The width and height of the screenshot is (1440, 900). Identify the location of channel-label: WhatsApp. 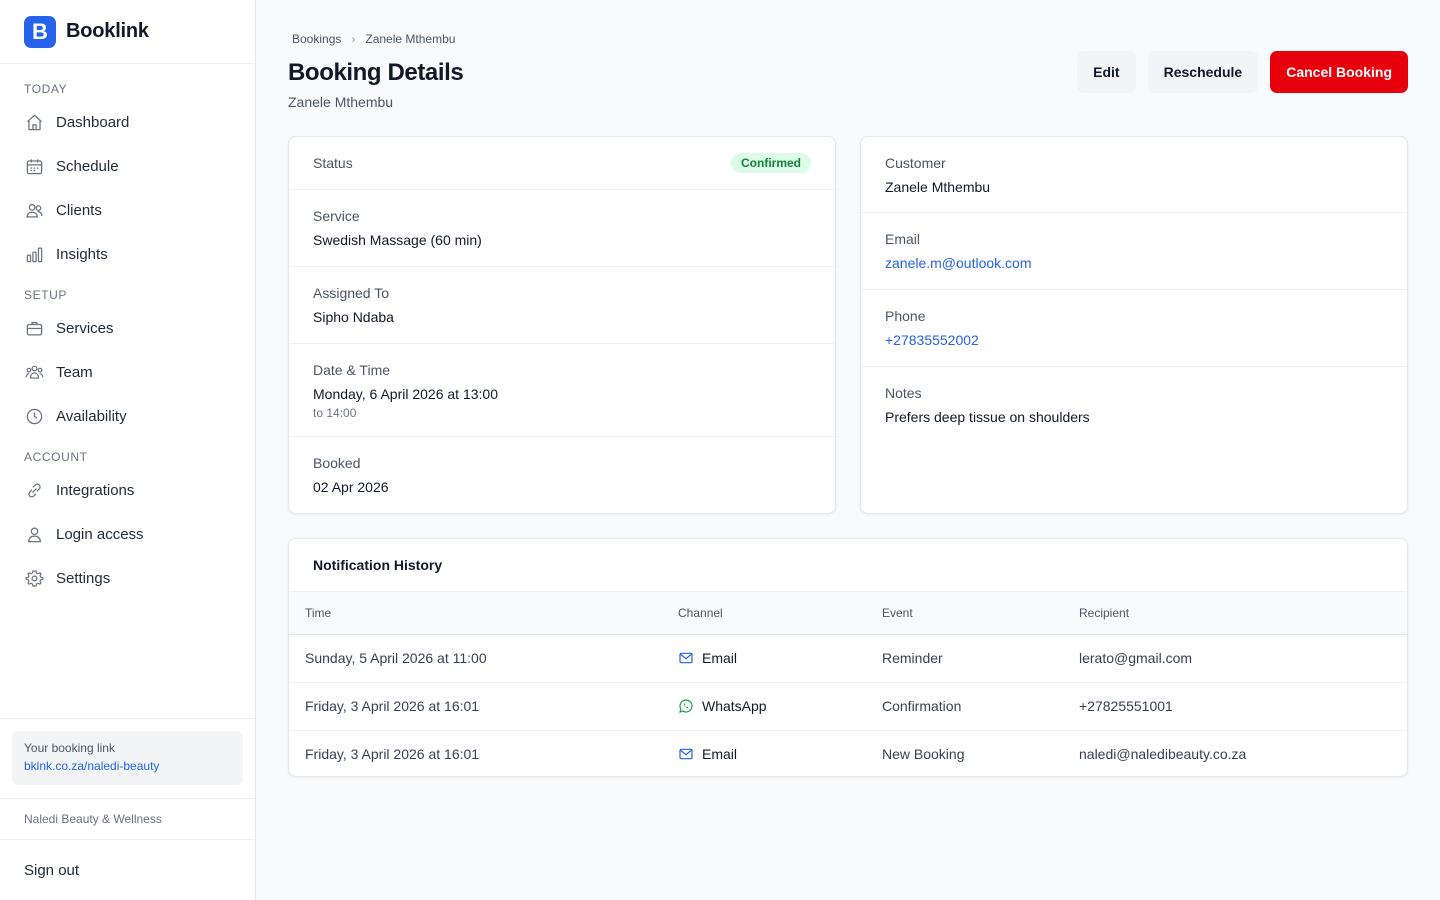
(734, 706).